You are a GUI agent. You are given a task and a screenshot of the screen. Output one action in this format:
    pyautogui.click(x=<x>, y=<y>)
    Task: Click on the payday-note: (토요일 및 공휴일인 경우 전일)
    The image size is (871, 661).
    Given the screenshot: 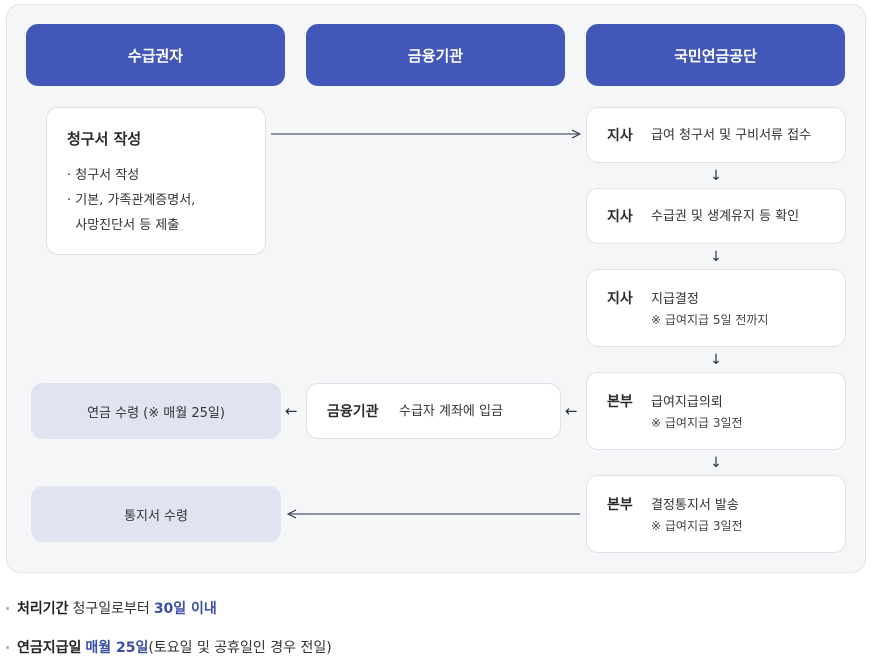 What is the action you would take?
    pyautogui.click(x=240, y=648)
    